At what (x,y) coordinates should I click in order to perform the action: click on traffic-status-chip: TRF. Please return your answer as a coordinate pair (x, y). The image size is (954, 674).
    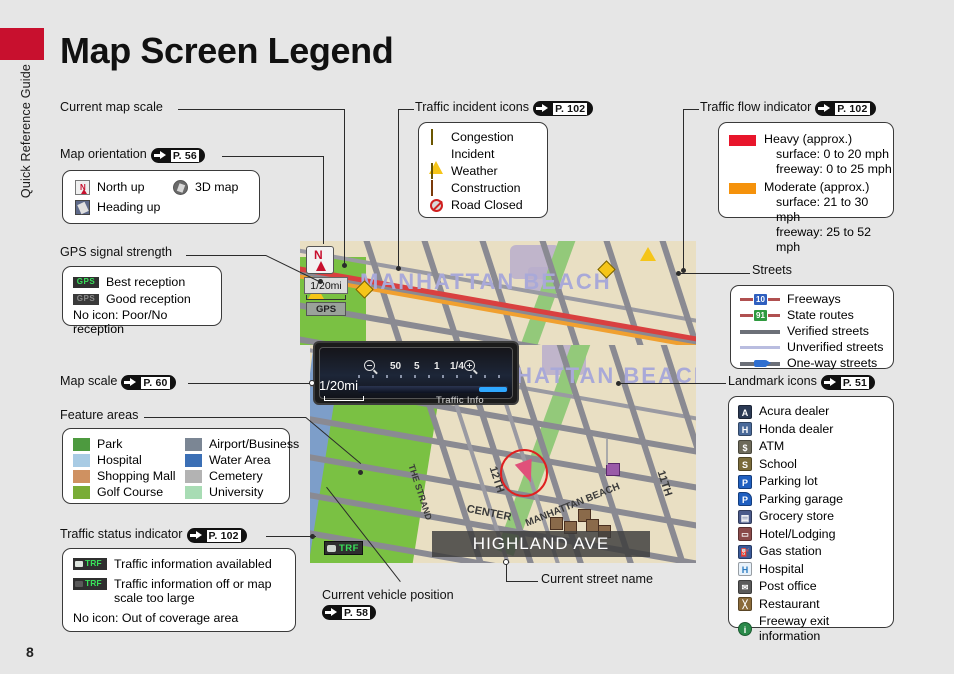
    Looking at the image, I should click on (343, 548).